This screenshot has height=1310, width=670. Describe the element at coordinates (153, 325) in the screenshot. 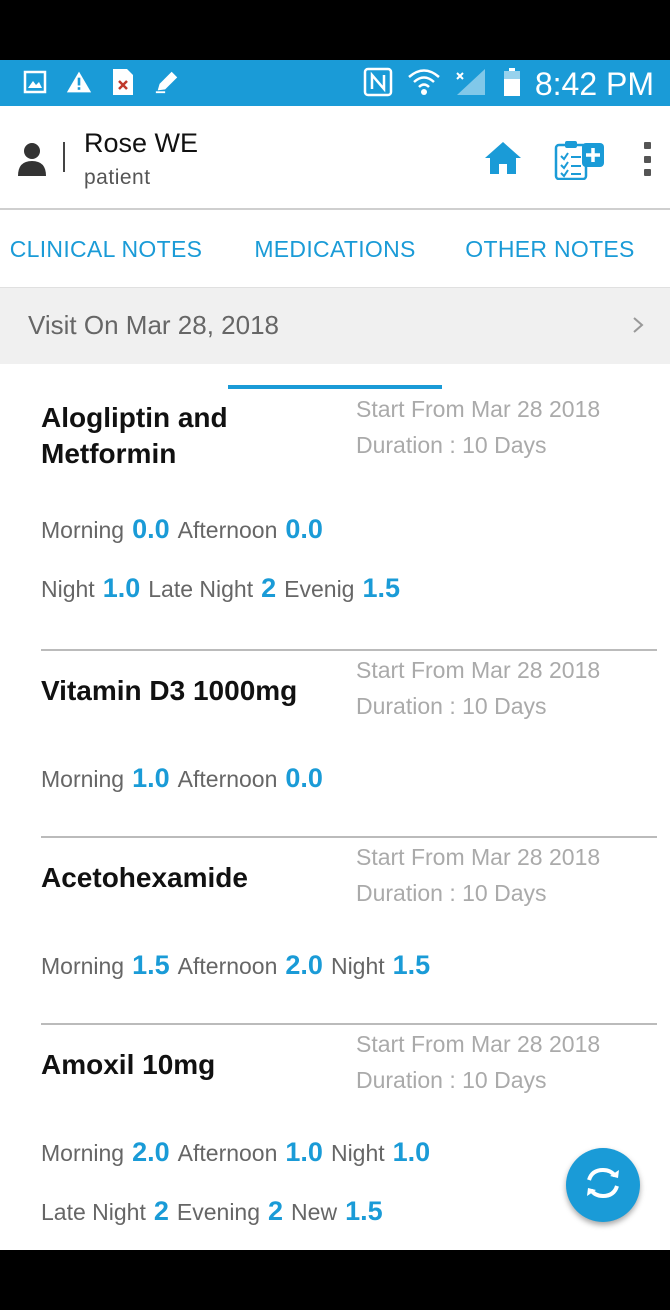

I see `visit-label: Visit On Mar 28, 2018` at that location.